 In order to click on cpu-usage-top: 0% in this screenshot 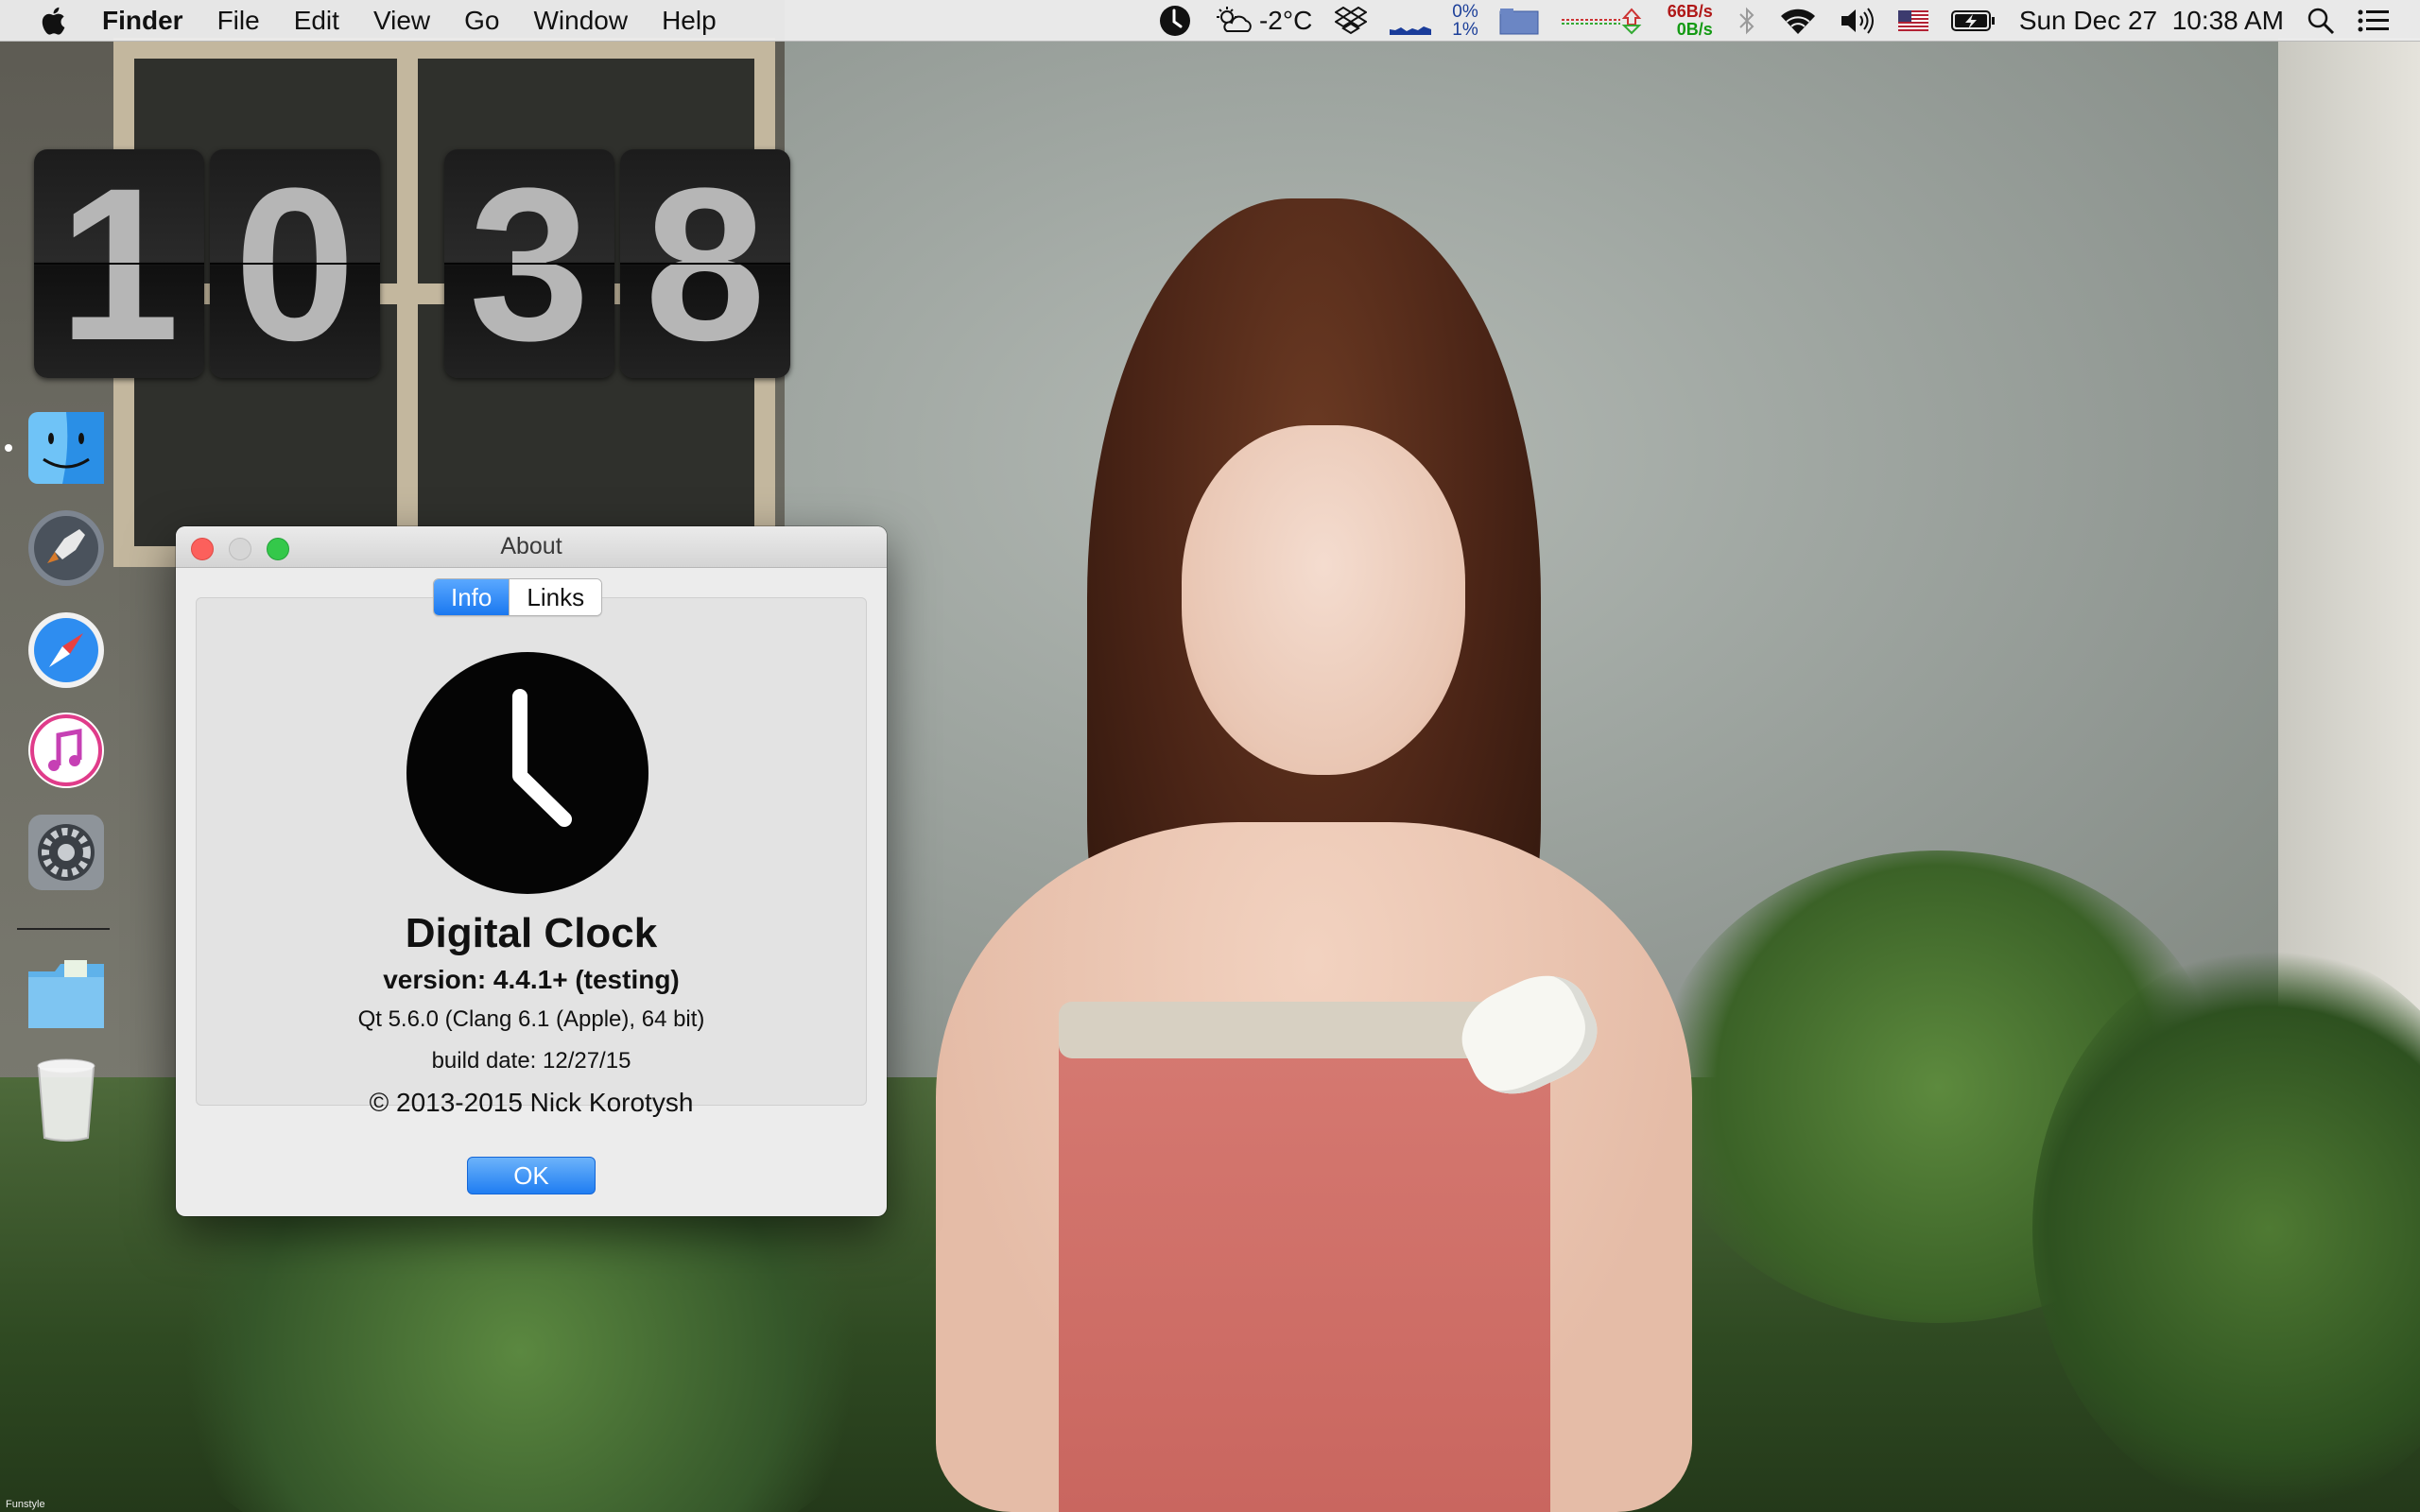, I will do `click(1465, 12)`.